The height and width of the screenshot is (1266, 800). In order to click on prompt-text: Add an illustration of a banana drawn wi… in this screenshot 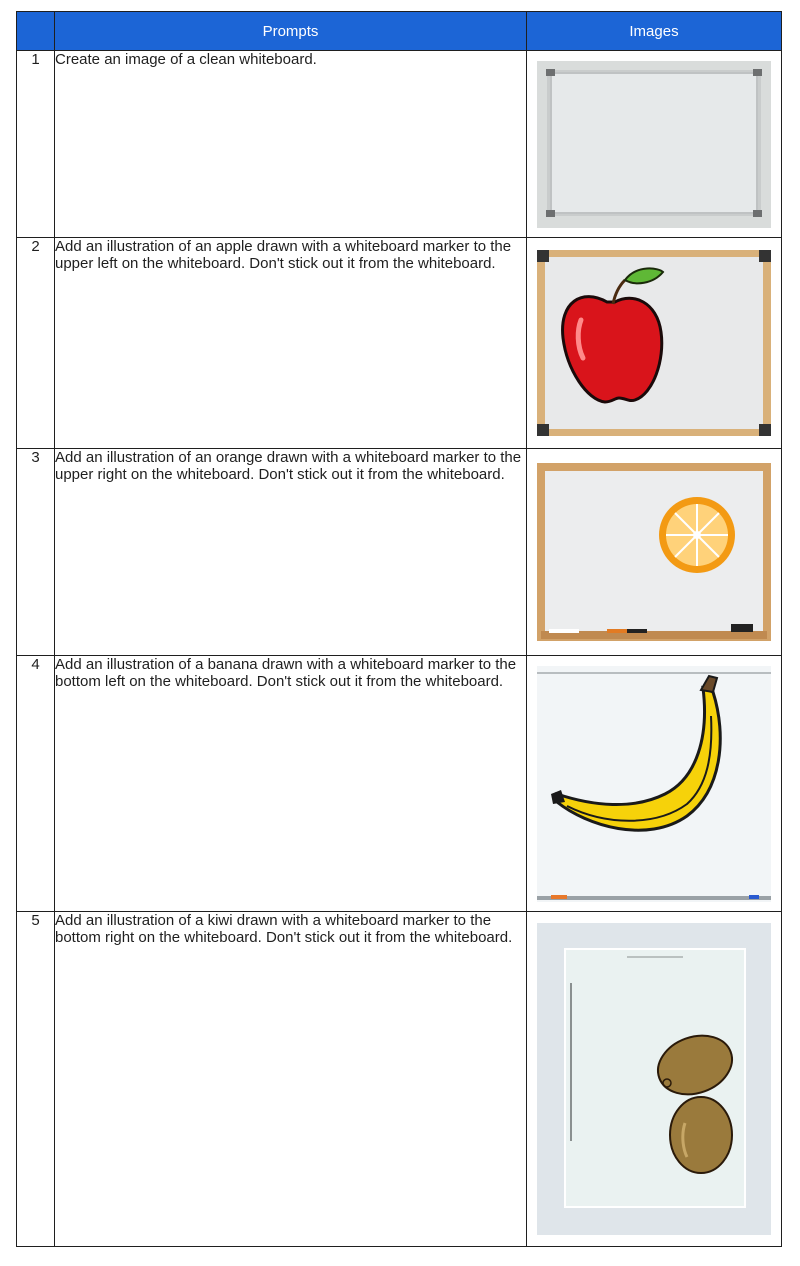, I will do `click(290, 783)`.